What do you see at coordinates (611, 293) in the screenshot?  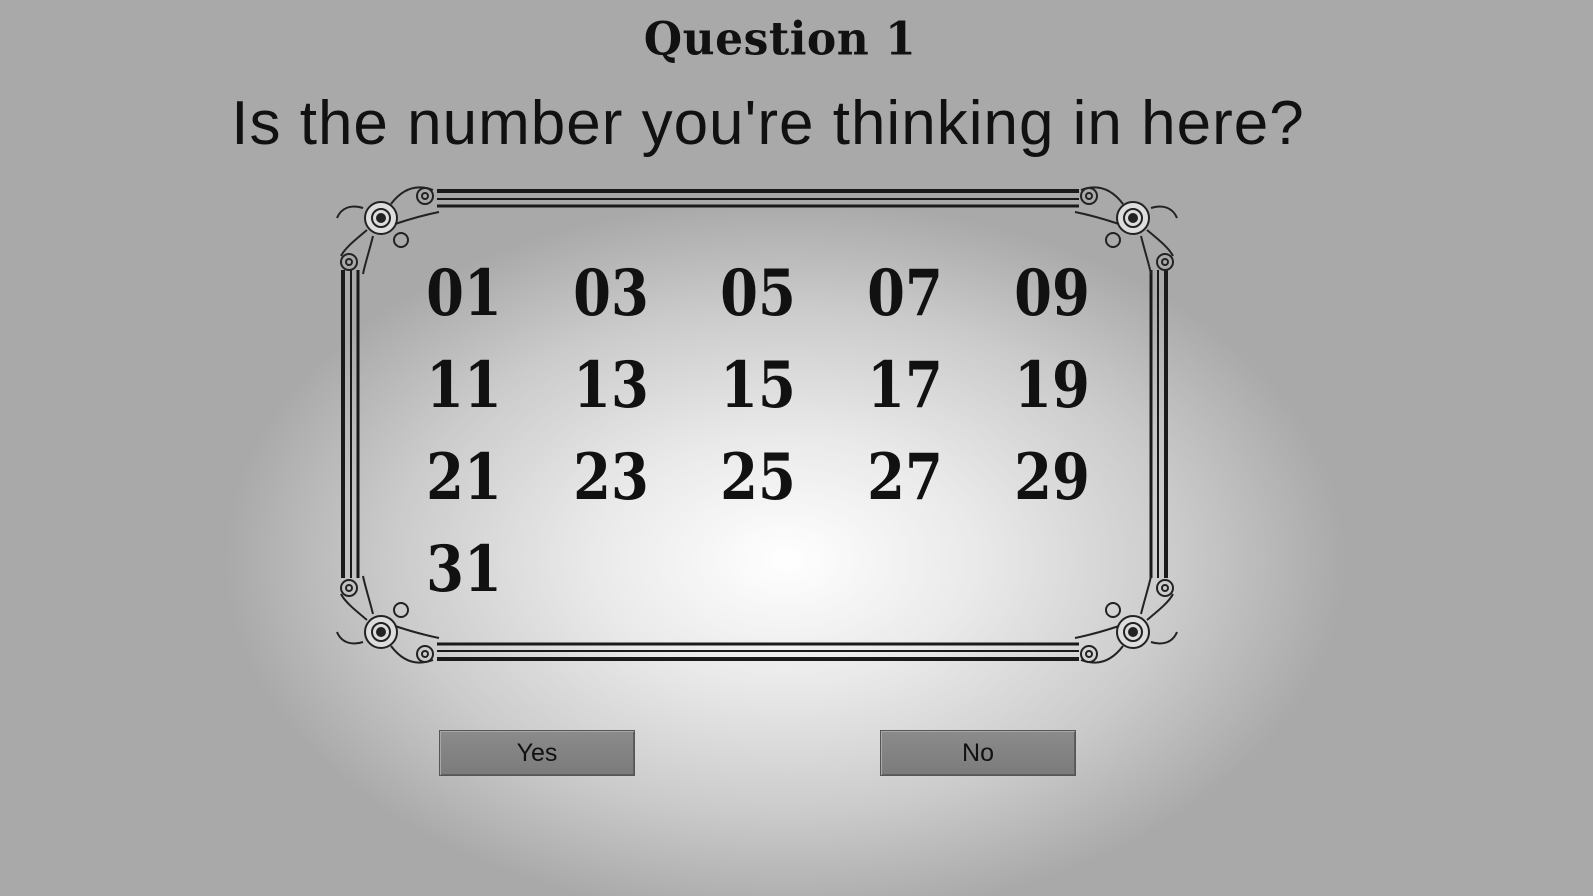 I see `number-cell: 03` at bounding box center [611, 293].